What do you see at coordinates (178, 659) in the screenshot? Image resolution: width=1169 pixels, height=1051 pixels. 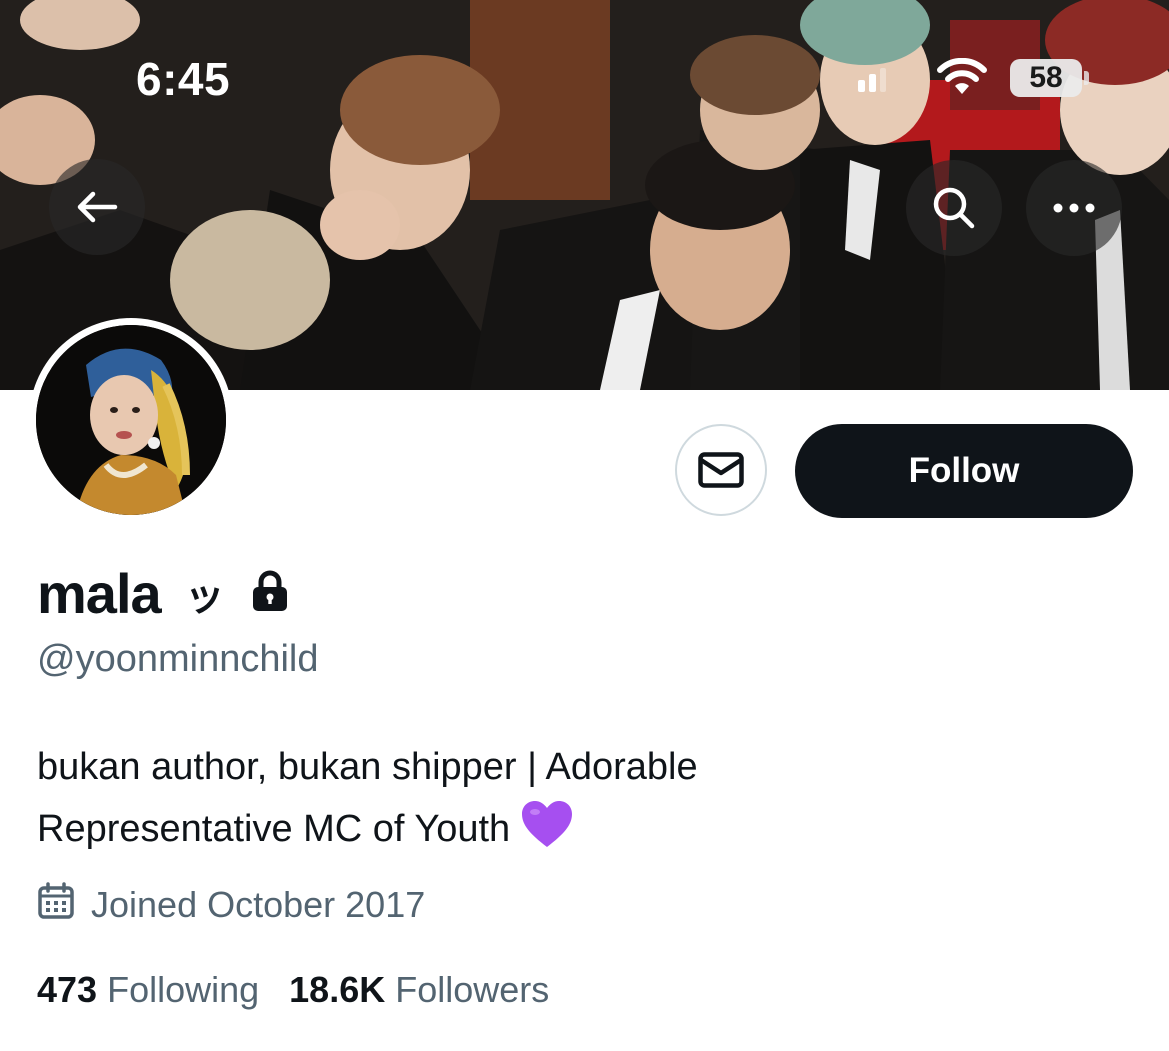 I see `username-handle: @yoonminnchild` at bounding box center [178, 659].